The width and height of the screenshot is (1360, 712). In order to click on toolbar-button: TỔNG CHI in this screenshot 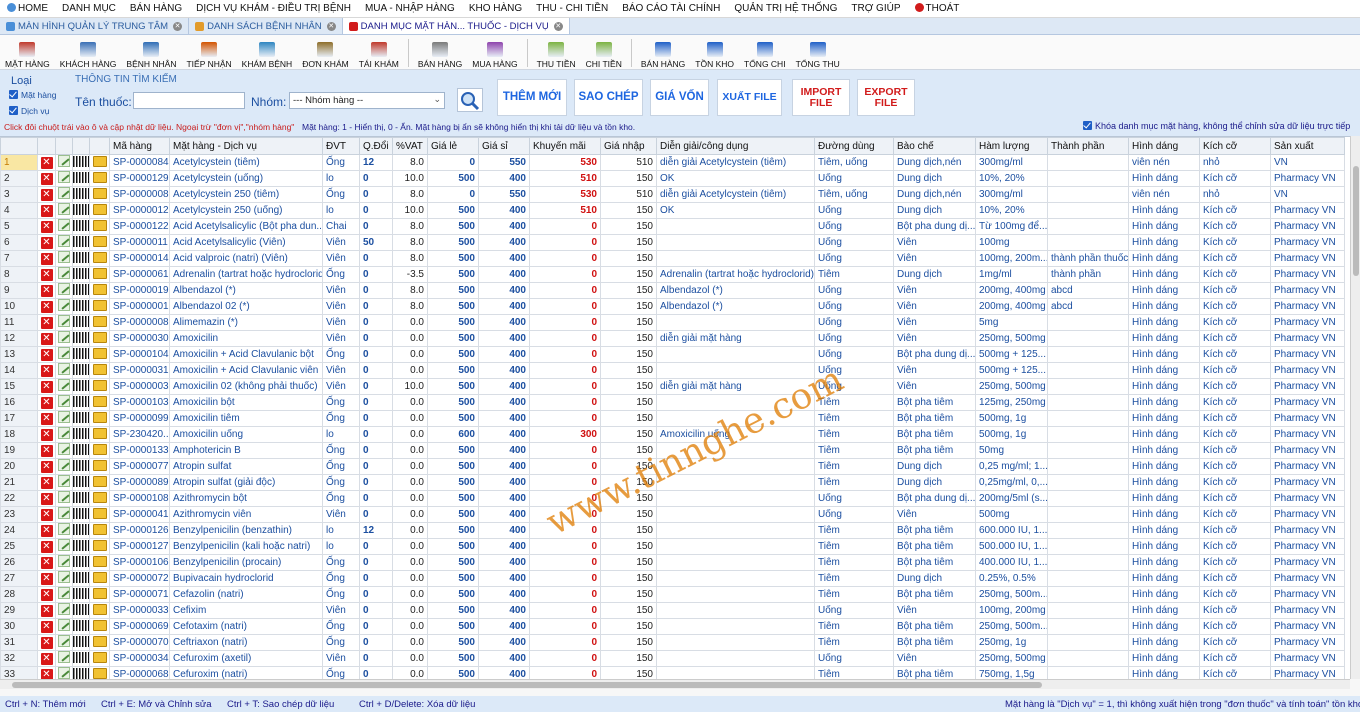, I will do `click(765, 52)`.